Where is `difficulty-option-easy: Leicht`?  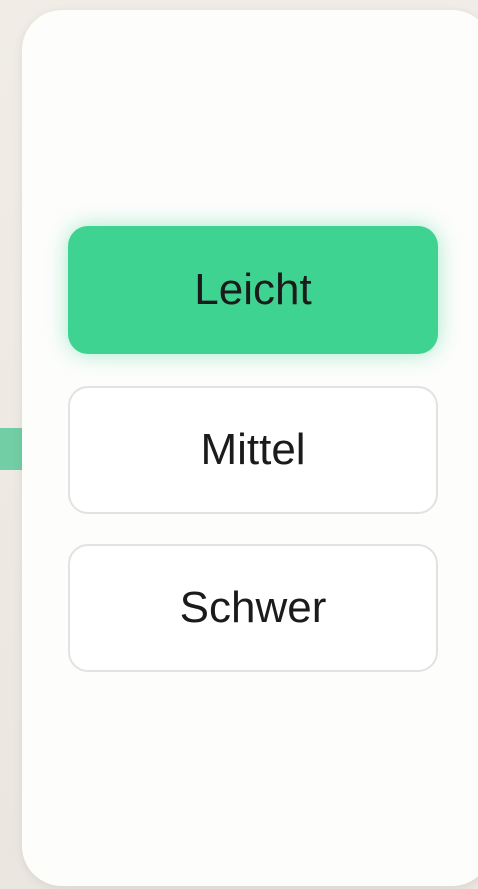 difficulty-option-easy: Leicht is located at coordinates (253, 290).